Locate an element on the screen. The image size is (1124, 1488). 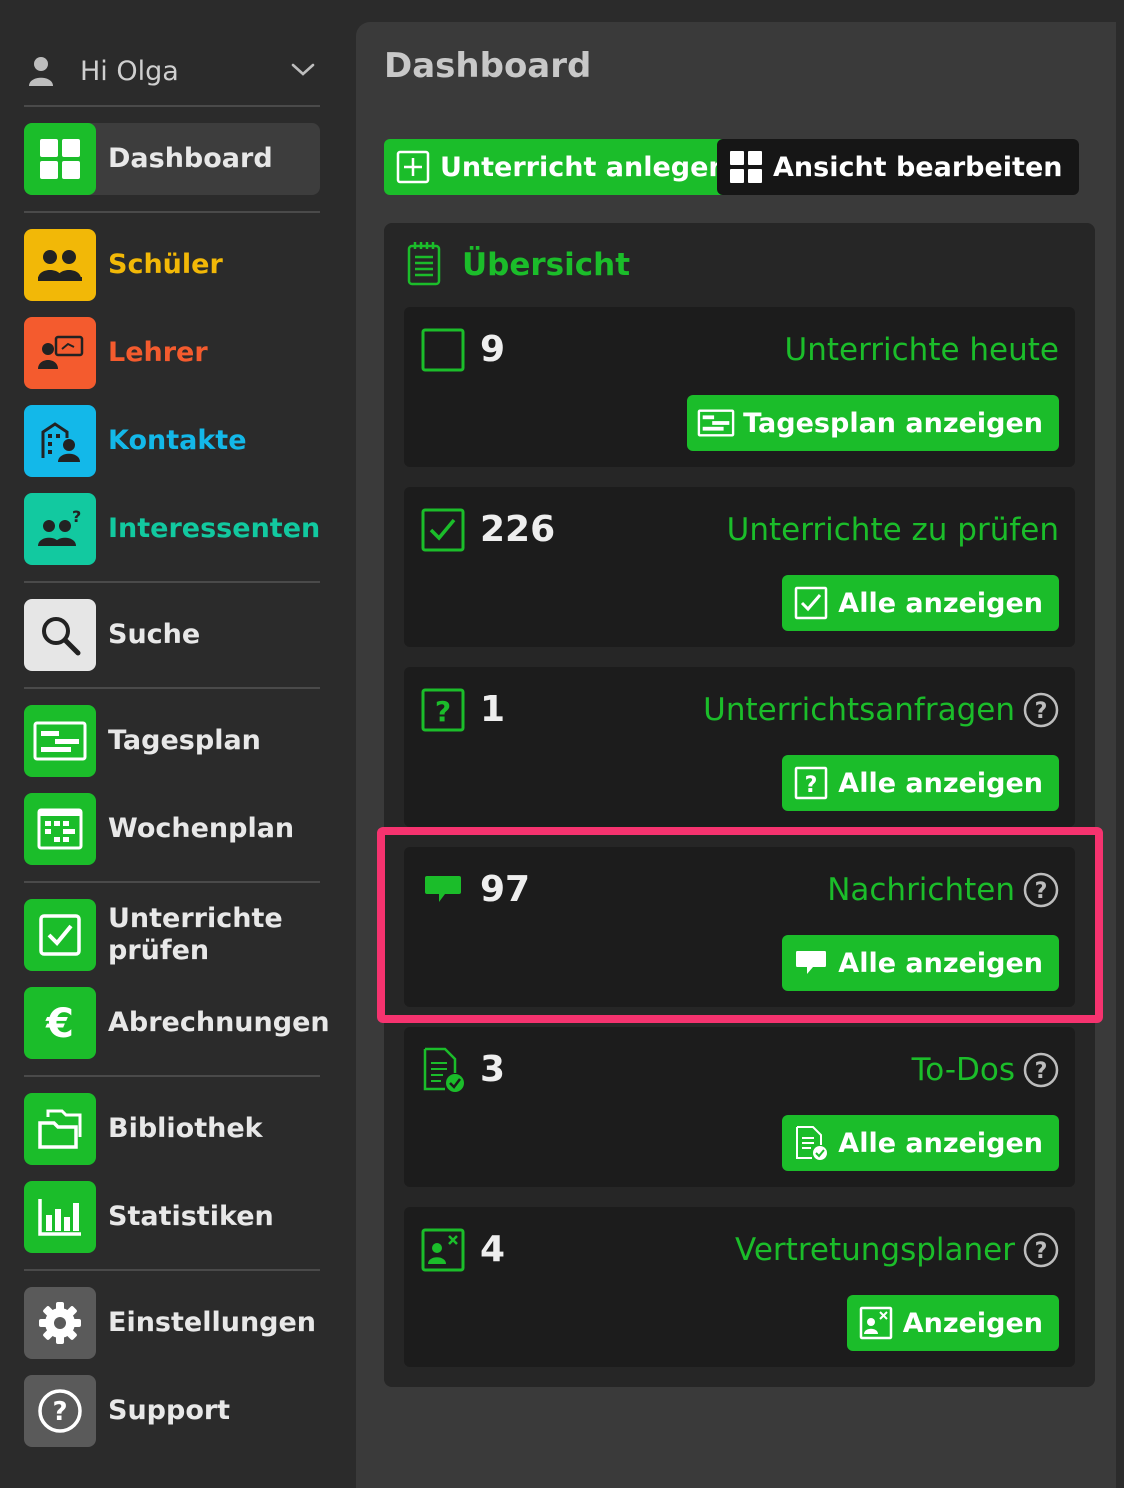
sidebar-item-students: Schüler is located at coordinates (172, 265).